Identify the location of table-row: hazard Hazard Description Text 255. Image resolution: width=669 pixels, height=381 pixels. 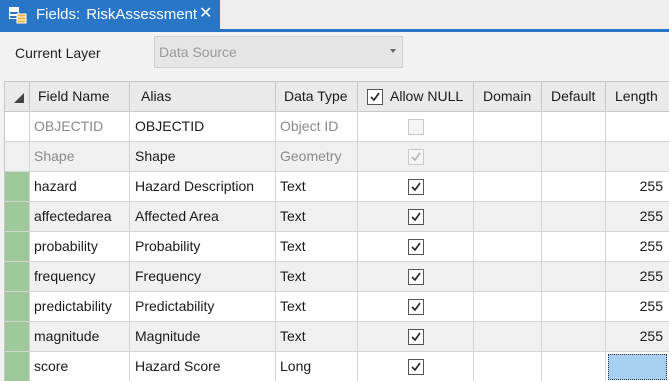
(337, 187).